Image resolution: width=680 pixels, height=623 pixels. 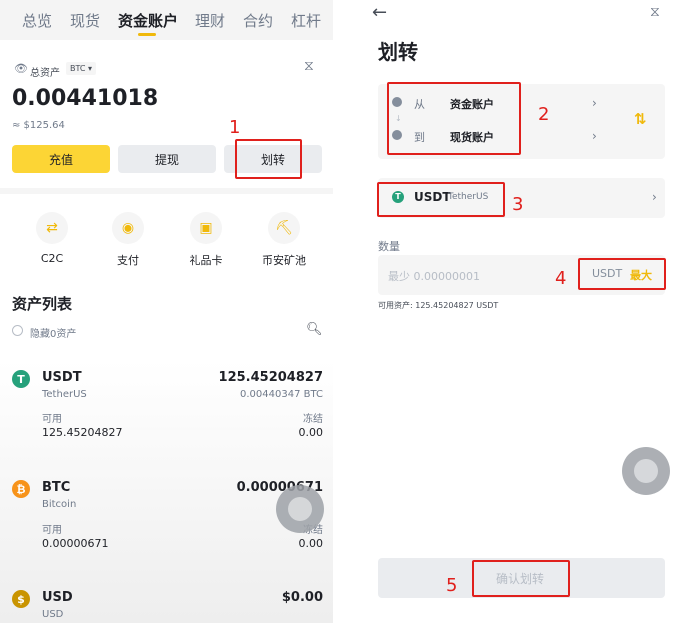 What do you see at coordinates (284, 260) in the screenshot?
I see `service-pool-label: 币安矿池` at bounding box center [284, 260].